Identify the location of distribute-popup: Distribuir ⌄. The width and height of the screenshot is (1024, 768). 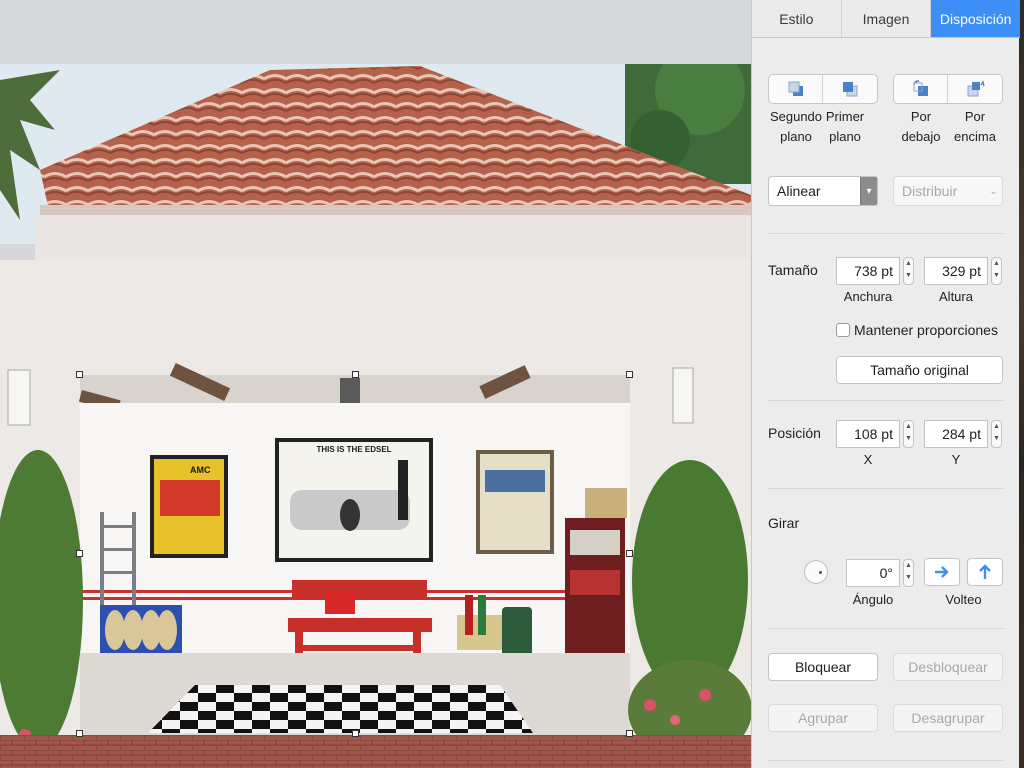
(948, 191).